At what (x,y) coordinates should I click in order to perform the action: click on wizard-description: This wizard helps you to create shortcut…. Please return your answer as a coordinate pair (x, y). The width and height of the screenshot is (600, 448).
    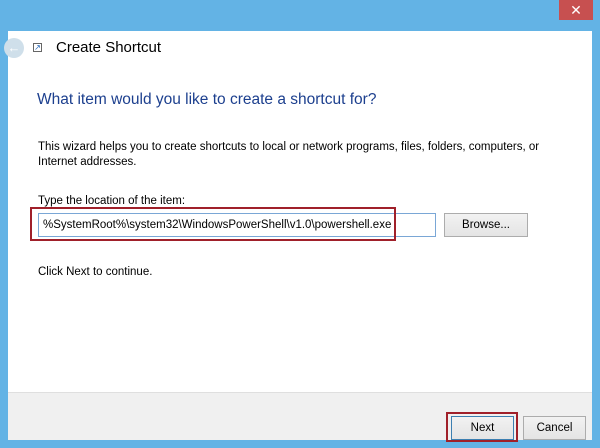
    Looking at the image, I should click on (289, 154).